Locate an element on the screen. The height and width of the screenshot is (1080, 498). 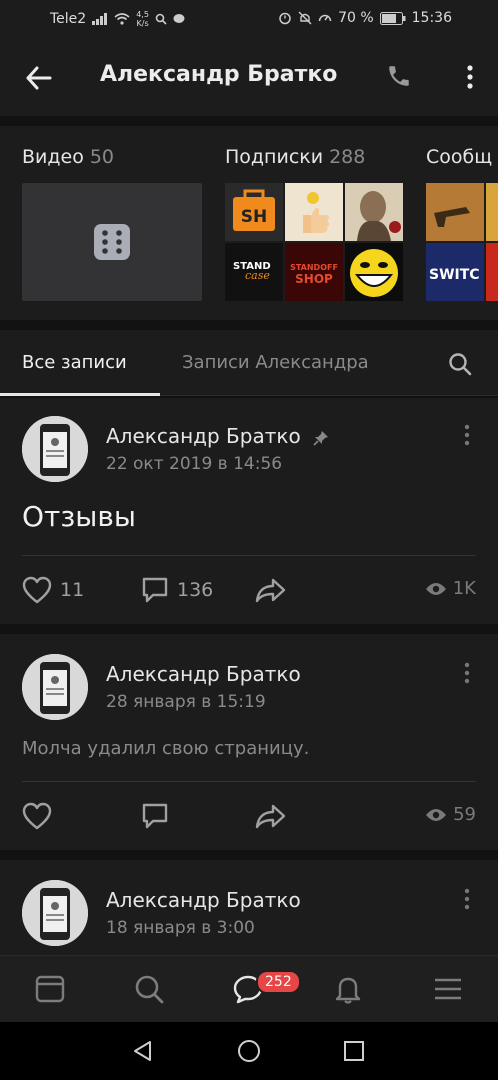
subscription-thumb-smiley is located at coordinates (374, 272).